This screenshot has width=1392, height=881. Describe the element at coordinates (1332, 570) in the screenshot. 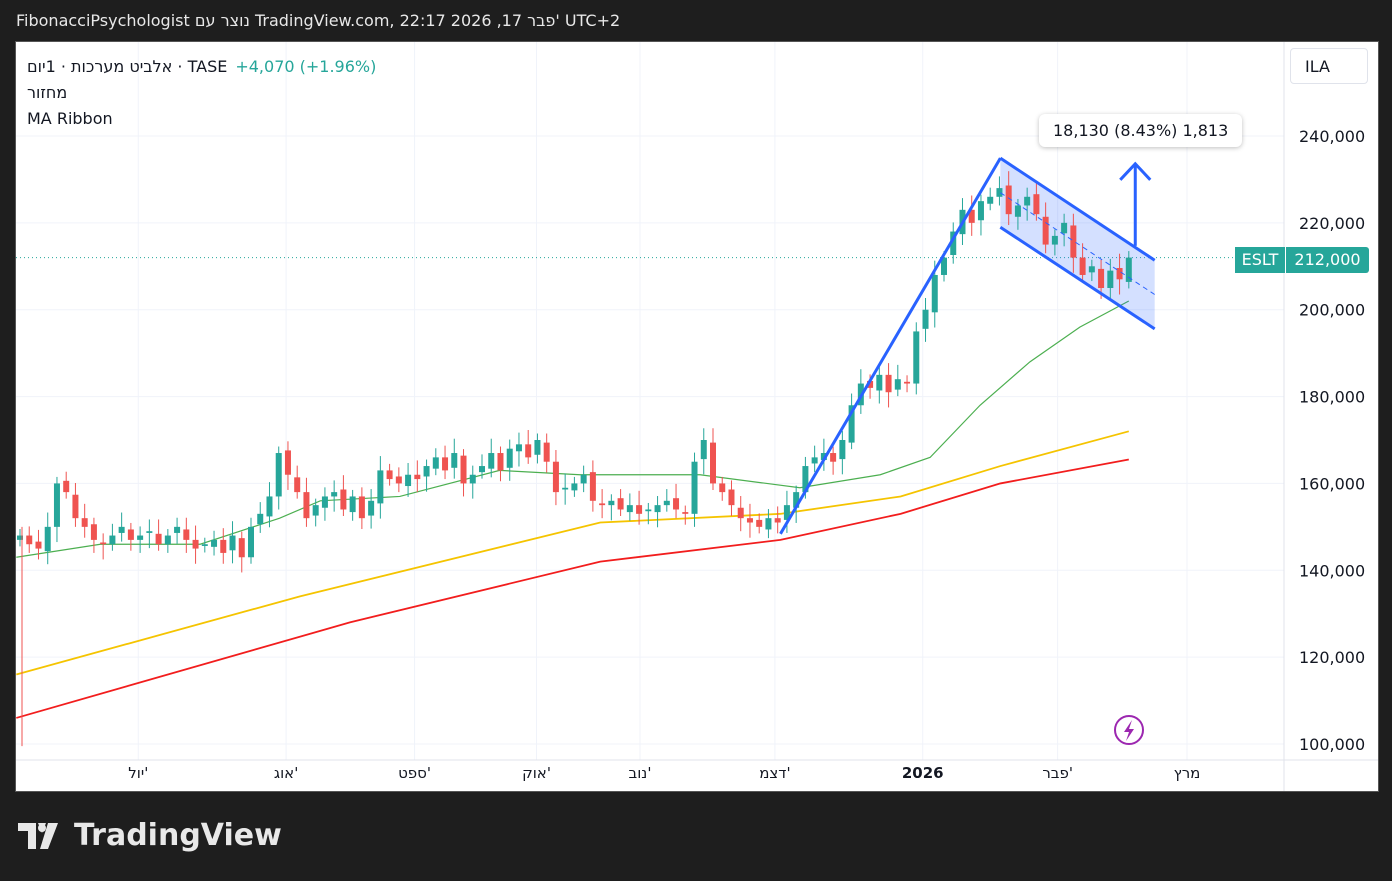

I see `price-tick-label: 140,000` at that location.